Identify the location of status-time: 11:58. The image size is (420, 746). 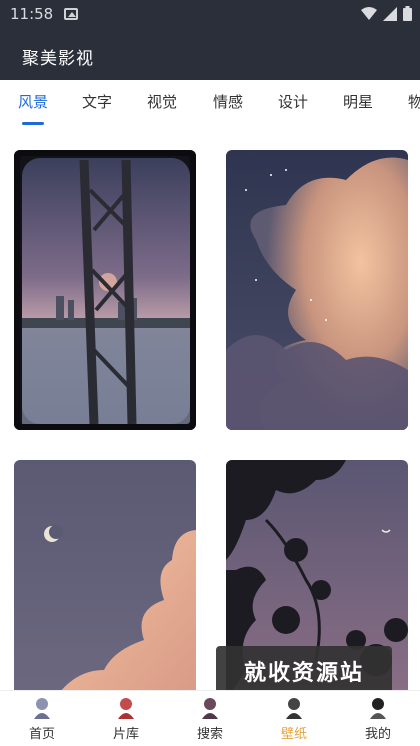
(32, 14).